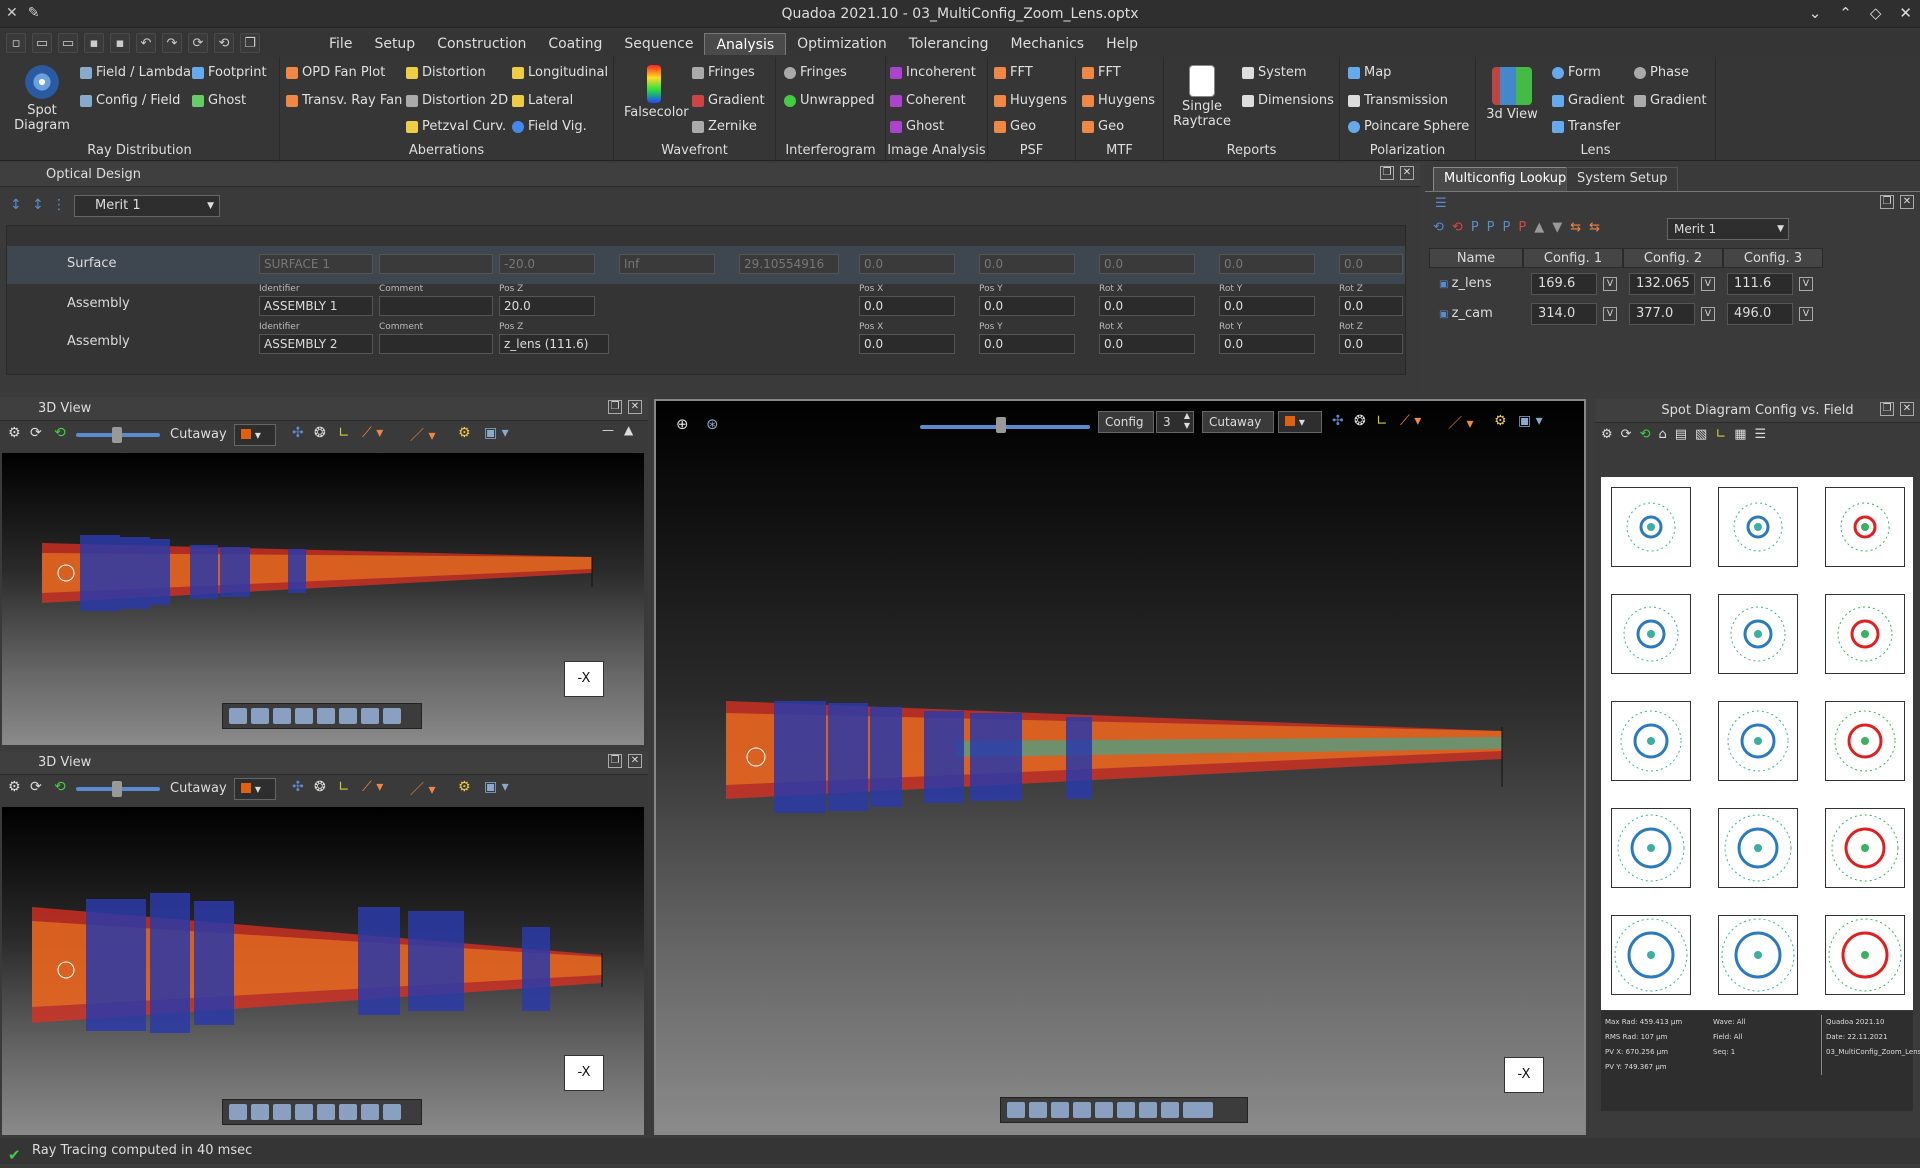 Image resolution: width=1920 pixels, height=1168 pixels. Describe the element at coordinates (1476, 314) in the screenshot. I see `table-row-name: ▣ z_cam` at that location.